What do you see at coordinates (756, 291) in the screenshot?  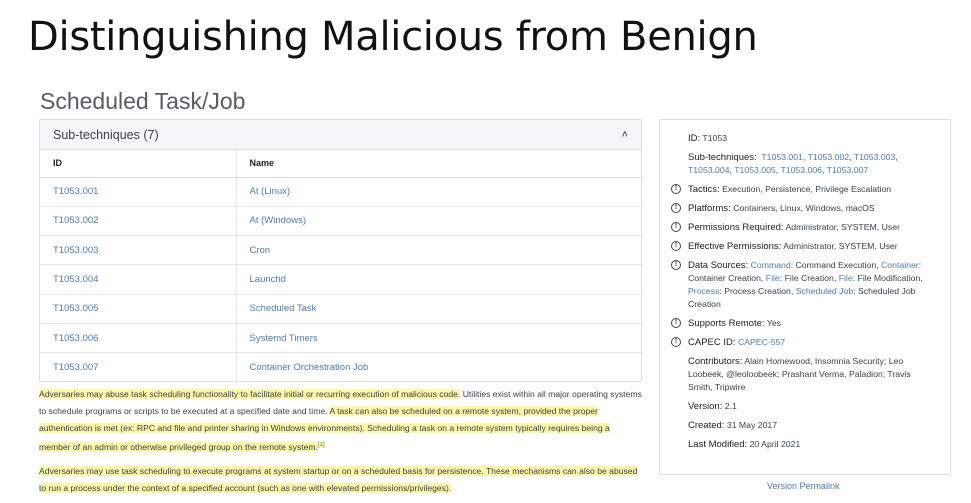 I see `data-source-text: : Process Creation,` at bounding box center [756, 291].